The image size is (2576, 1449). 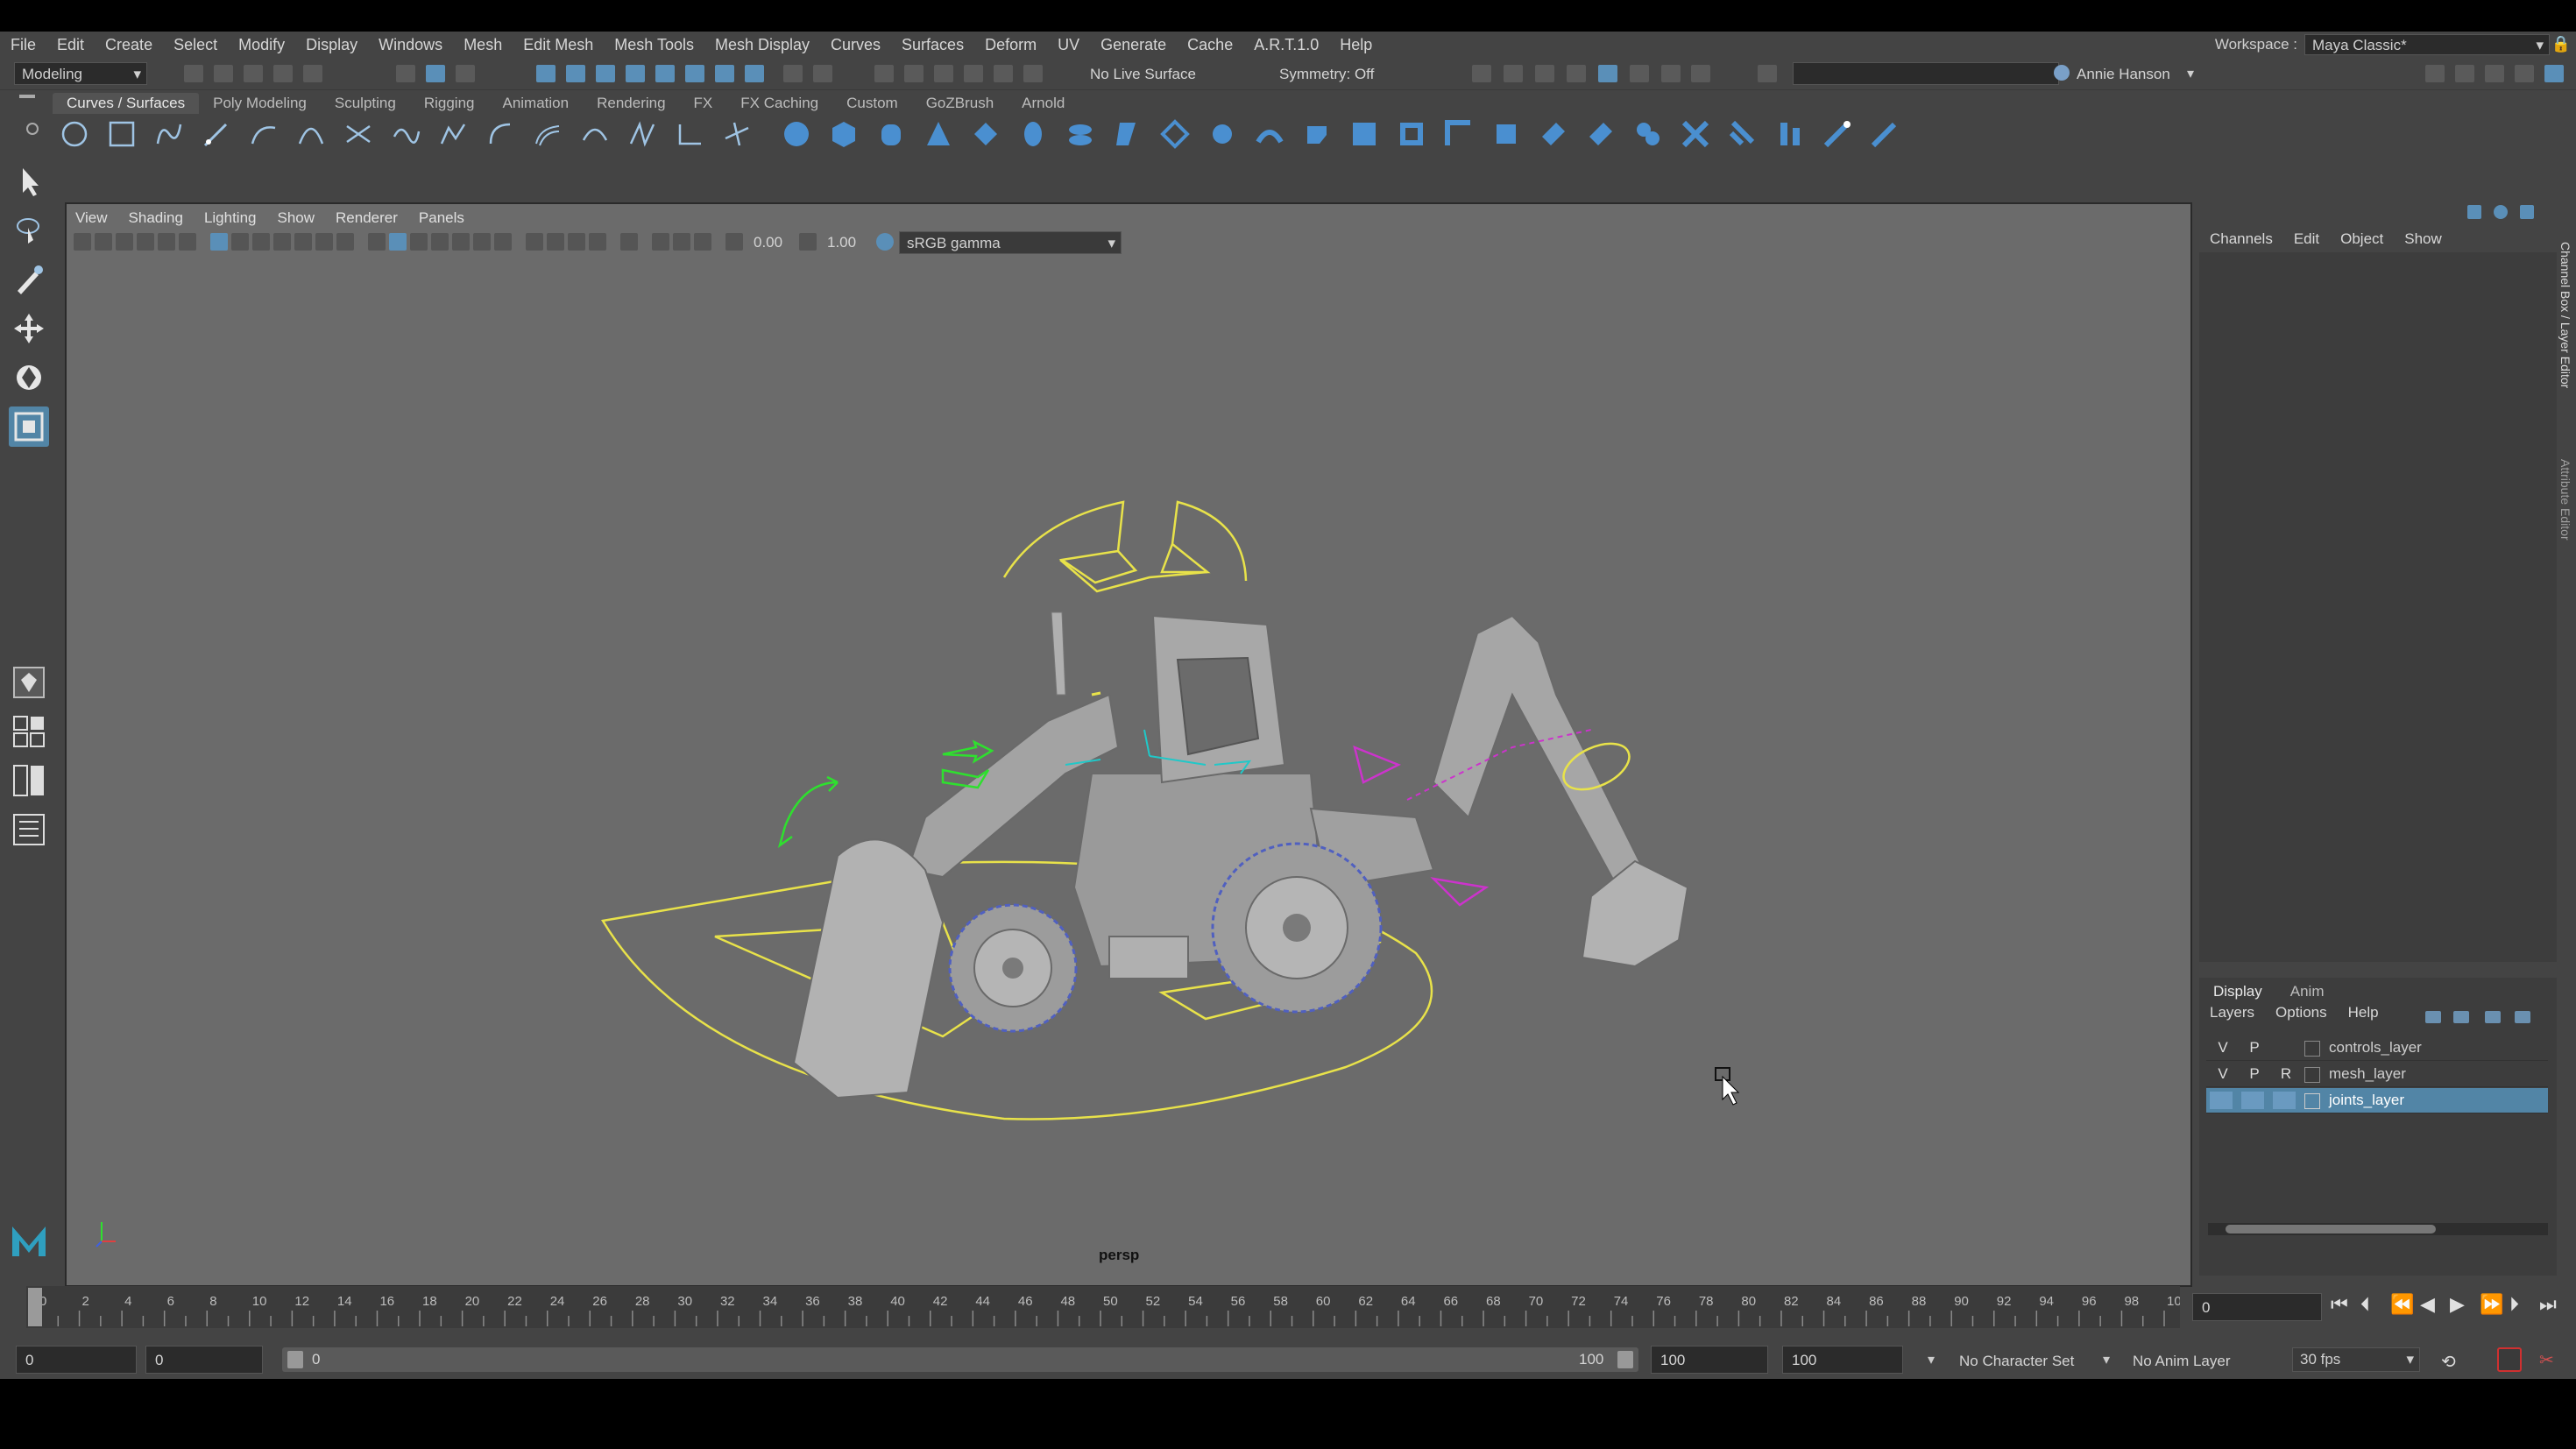 What do you see at coordinates (665, 73) in the screenshot?
I see `snap-surface-icon` at bounding box center [665, 73].